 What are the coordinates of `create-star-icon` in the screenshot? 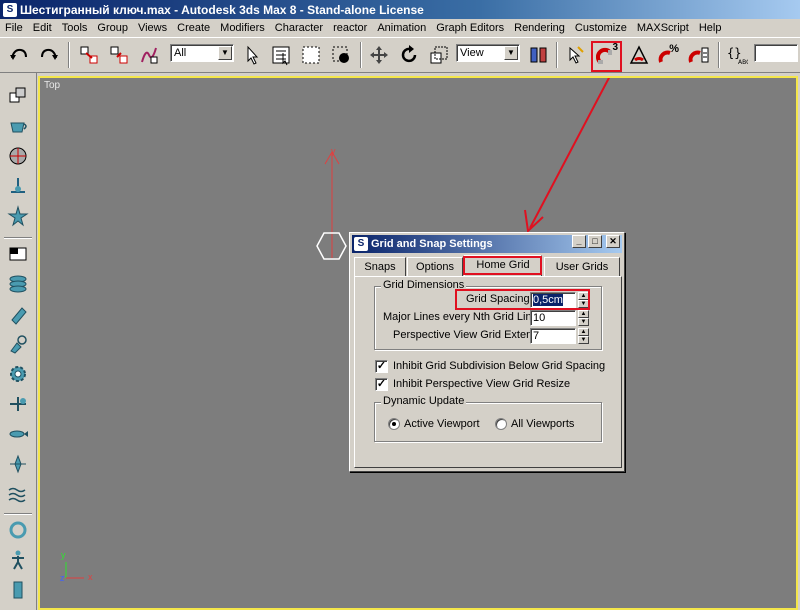 It's located at (18, 216).